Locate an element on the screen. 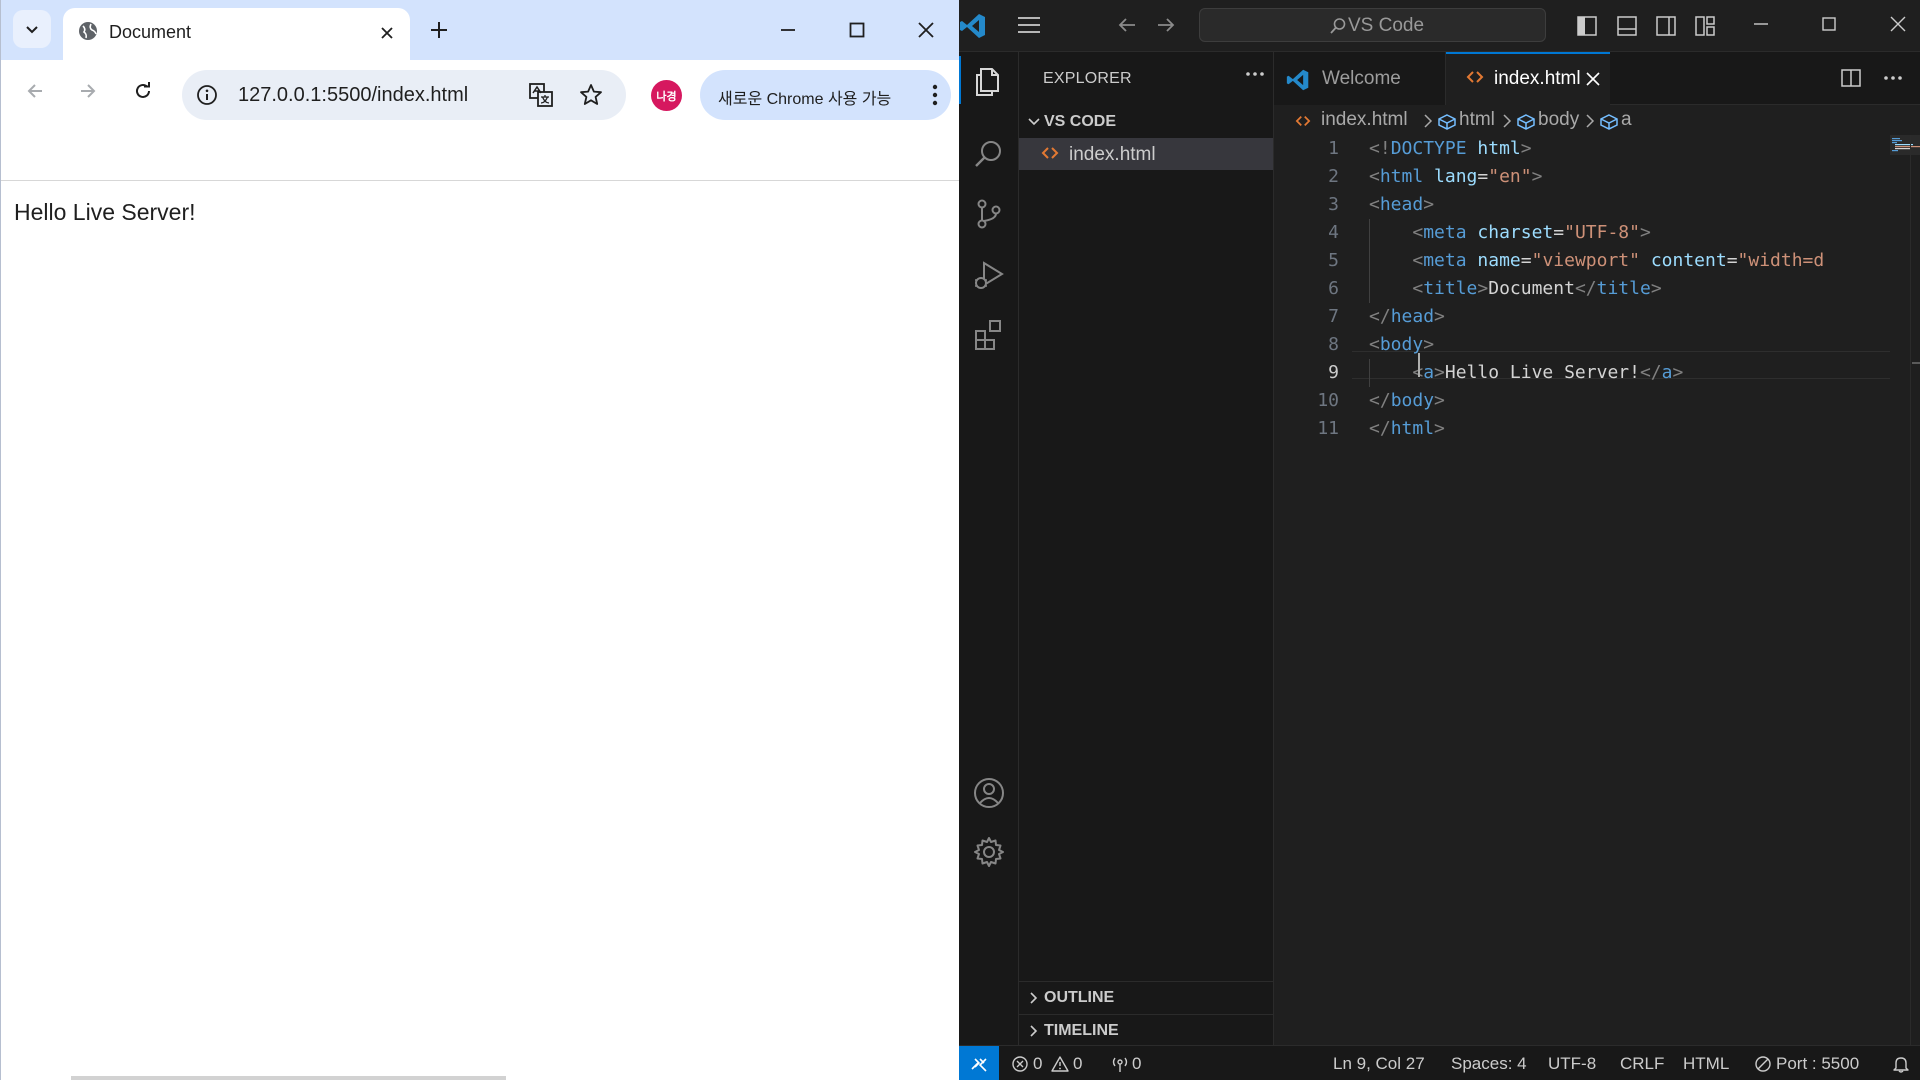 The height and width of the screenshot is (1080, 1920). customize-layout-icon is located at coordinates (1705, 26).